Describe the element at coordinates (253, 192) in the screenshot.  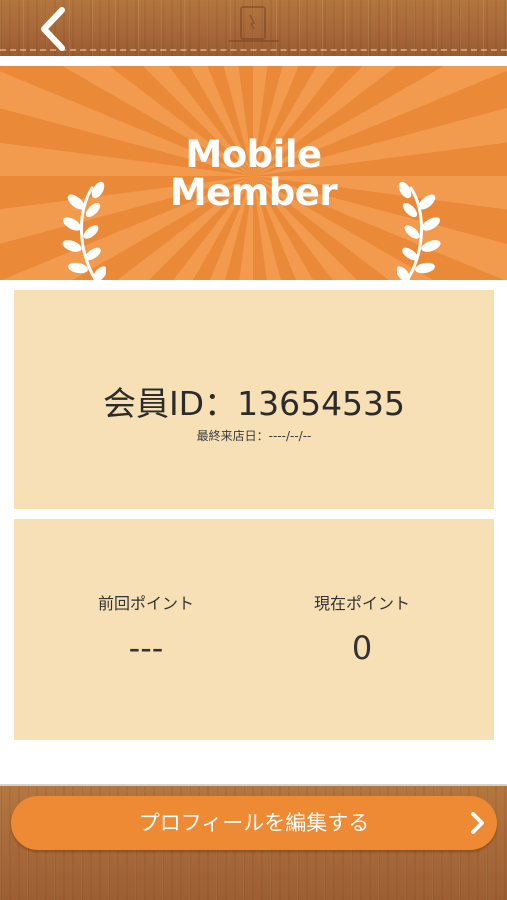
I see `hero-title-line2: Member` at that location.